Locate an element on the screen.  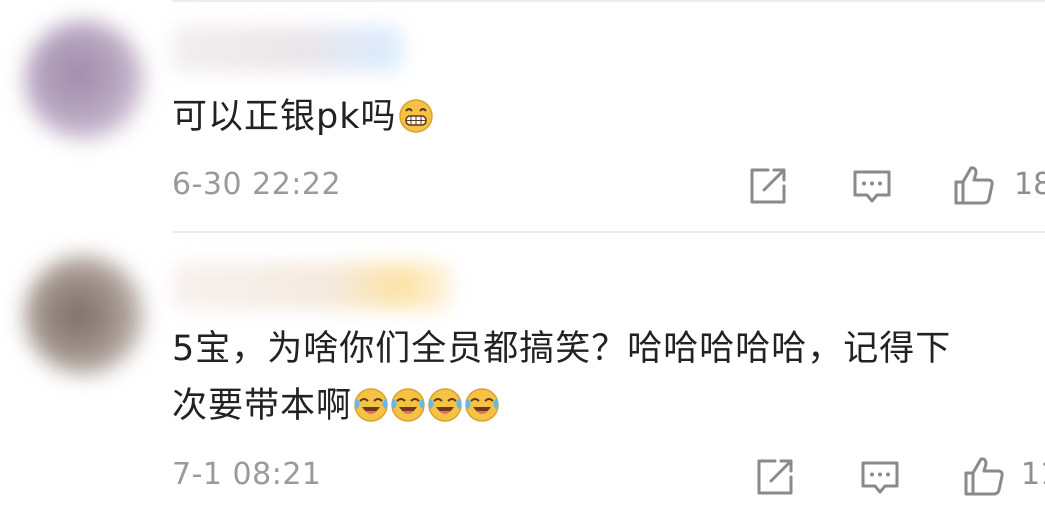
like-count: 11 is located at coordinates (1033, 474).